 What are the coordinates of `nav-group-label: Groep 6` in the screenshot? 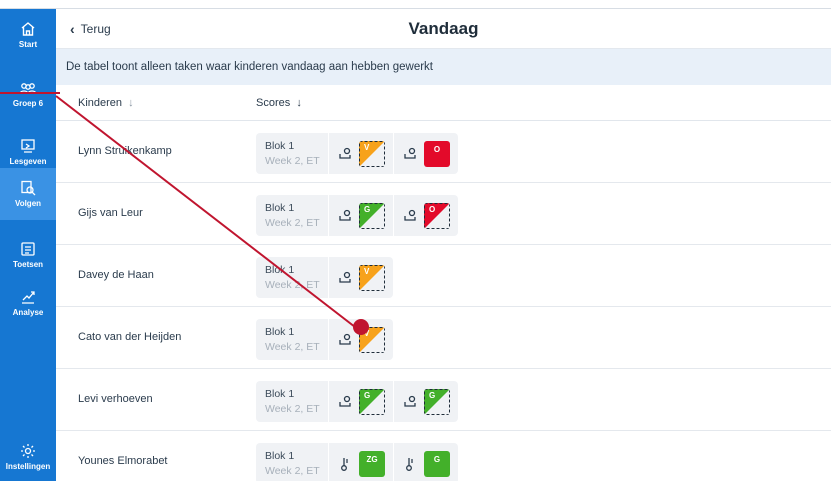 It's located at (28, 103).